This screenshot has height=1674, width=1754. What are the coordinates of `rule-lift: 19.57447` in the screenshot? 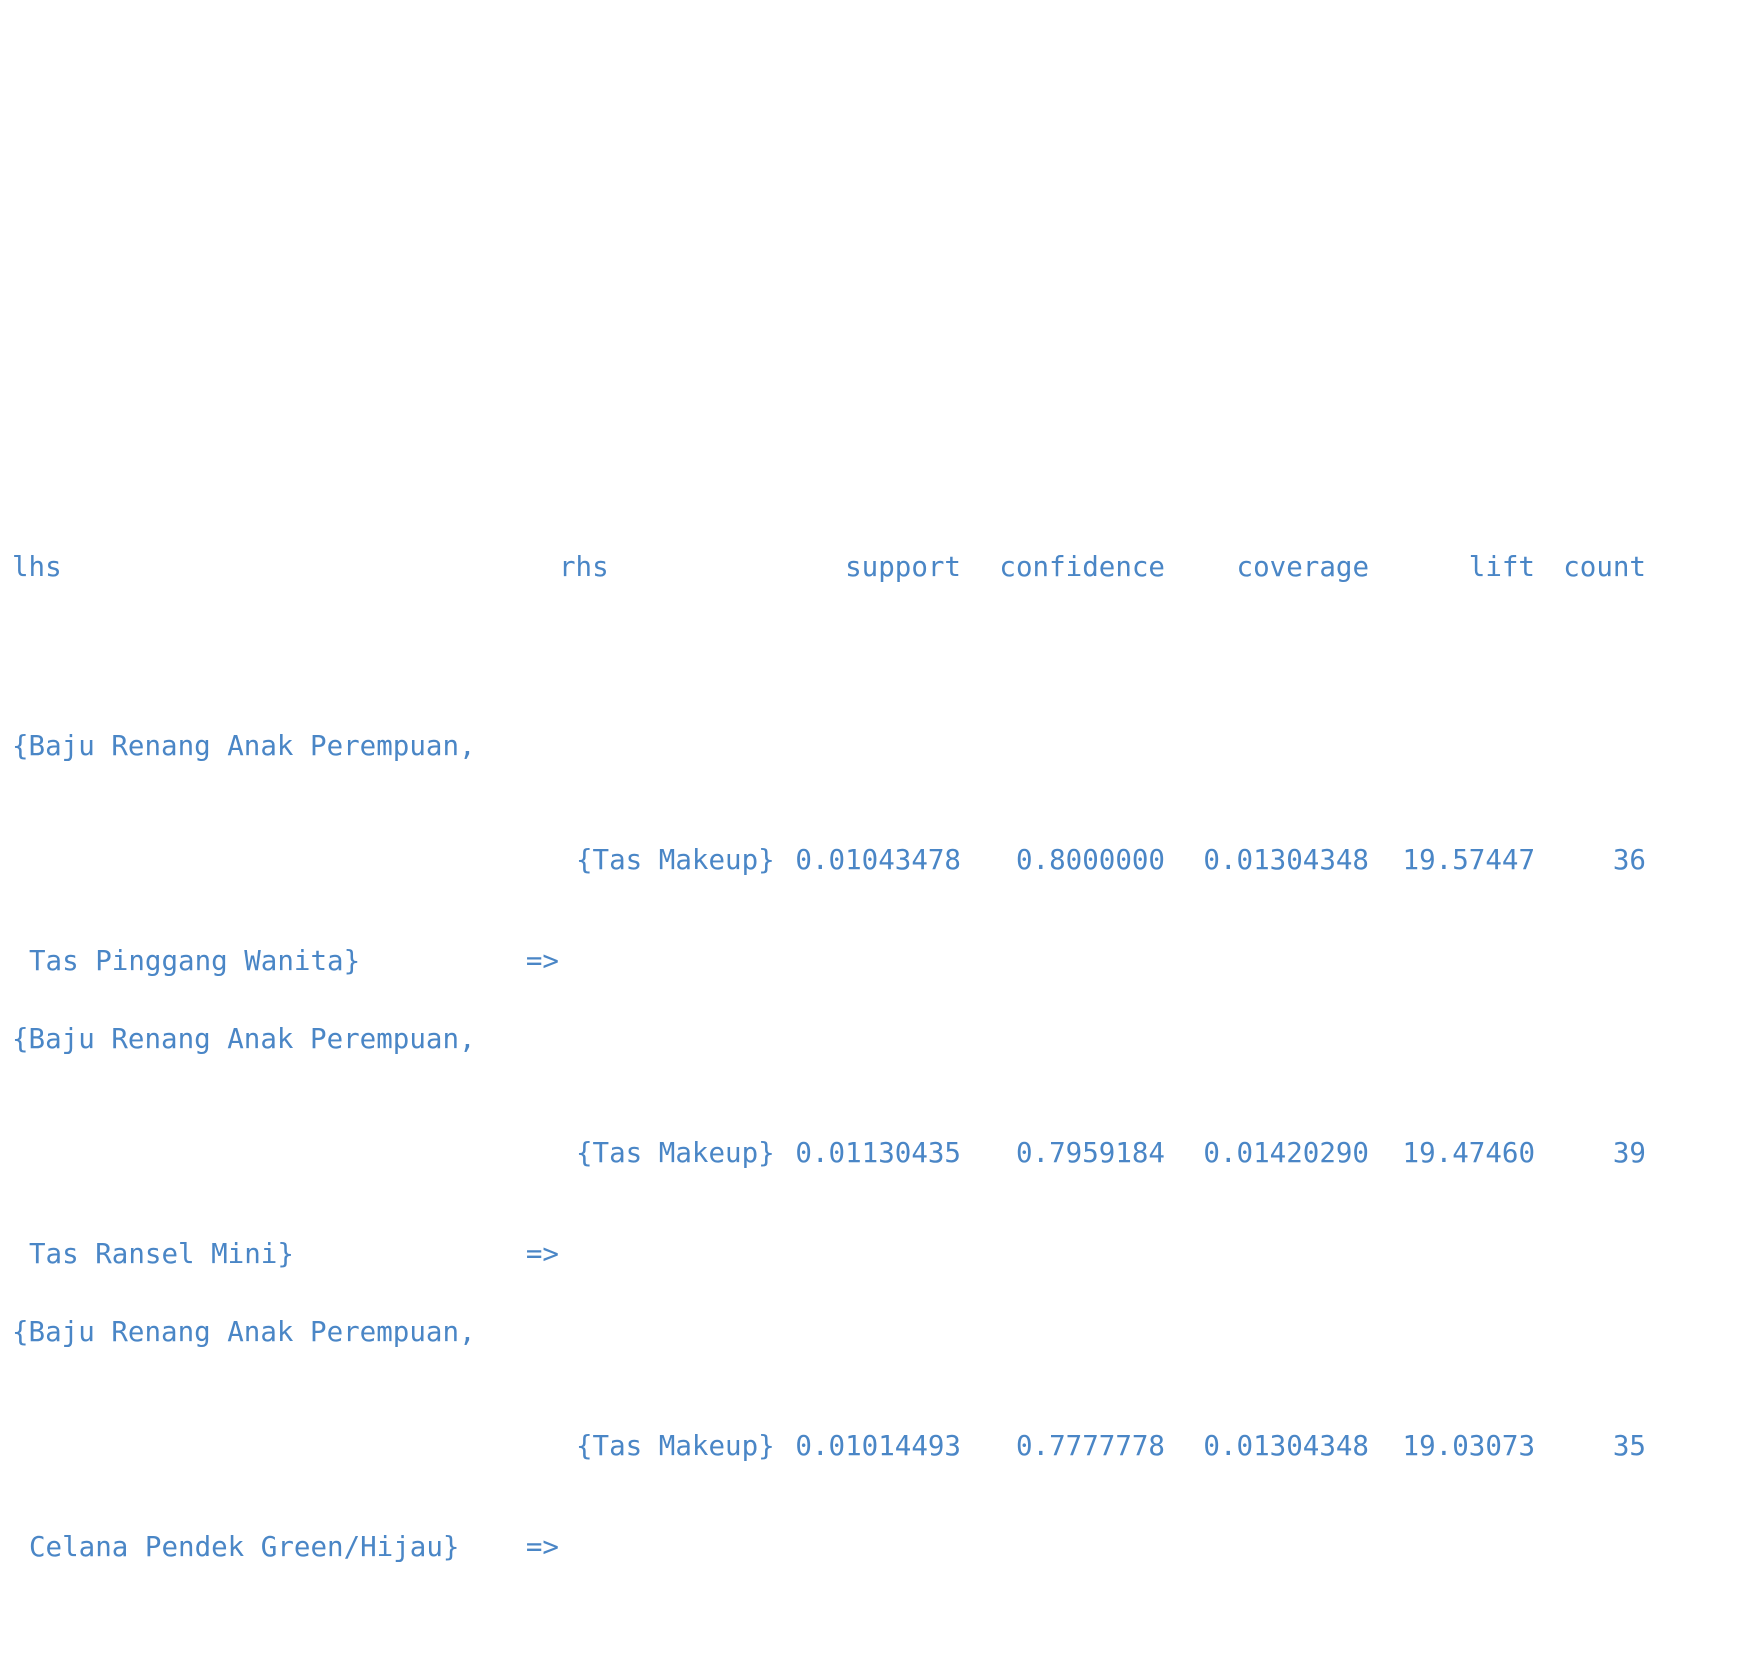 It's located at (1468, 860).